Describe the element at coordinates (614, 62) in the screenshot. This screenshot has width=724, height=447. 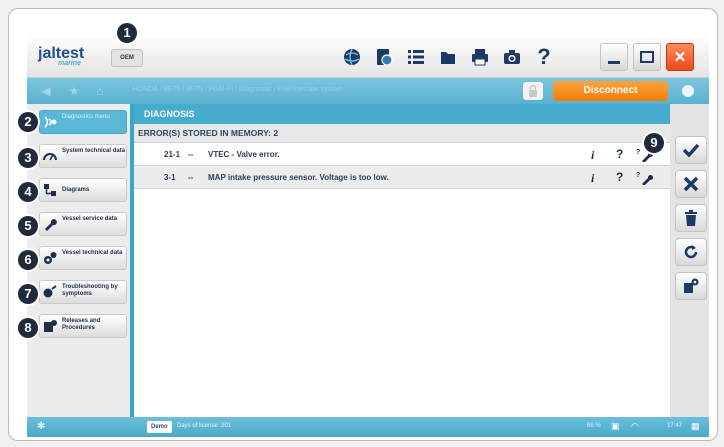
I see `minimize-icon` at that location.